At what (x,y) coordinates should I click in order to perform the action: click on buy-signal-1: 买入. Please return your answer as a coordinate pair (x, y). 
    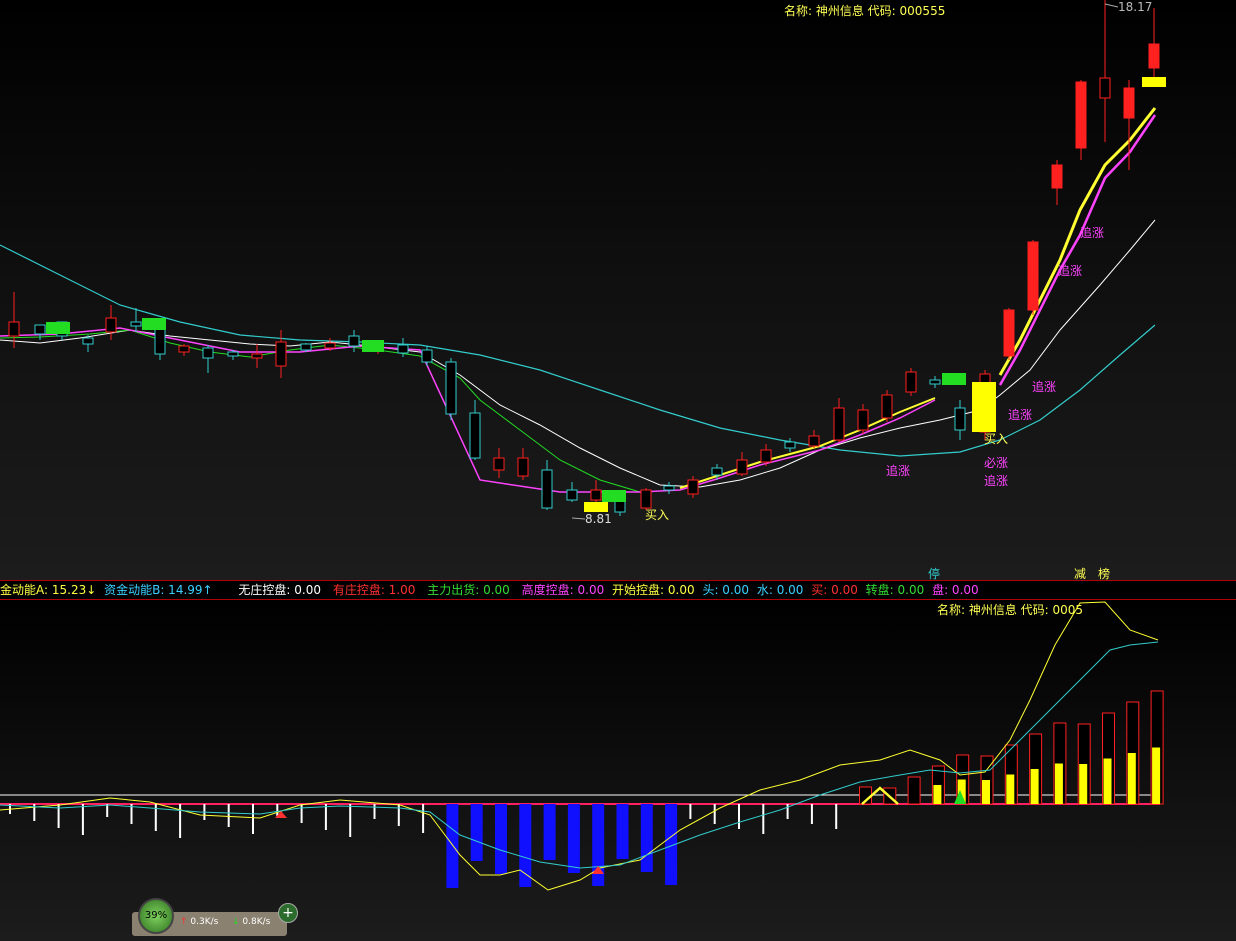
    Looking at the image, I should click on (657, 515).